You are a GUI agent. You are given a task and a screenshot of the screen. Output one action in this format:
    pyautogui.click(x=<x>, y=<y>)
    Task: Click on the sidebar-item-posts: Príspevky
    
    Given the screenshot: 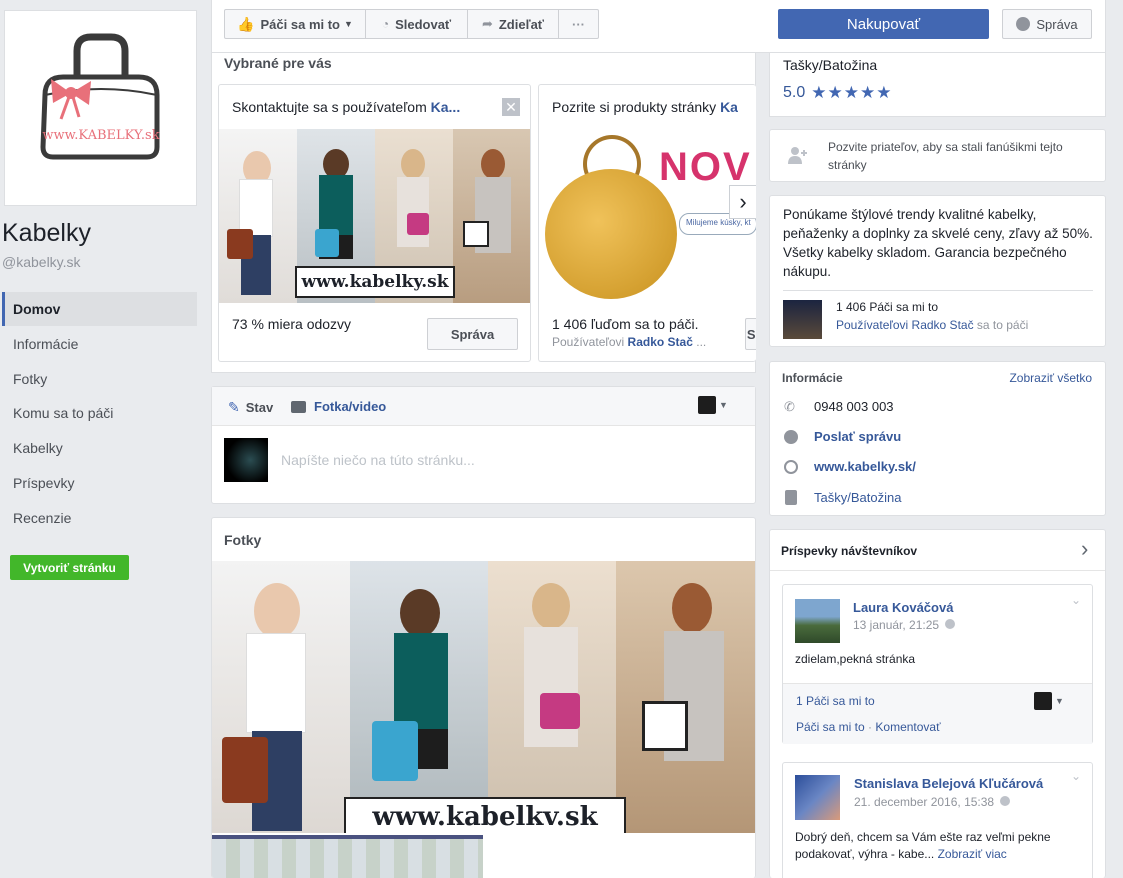 What is the action you would take?
    pyautogui.click(x=99, y=483)
    